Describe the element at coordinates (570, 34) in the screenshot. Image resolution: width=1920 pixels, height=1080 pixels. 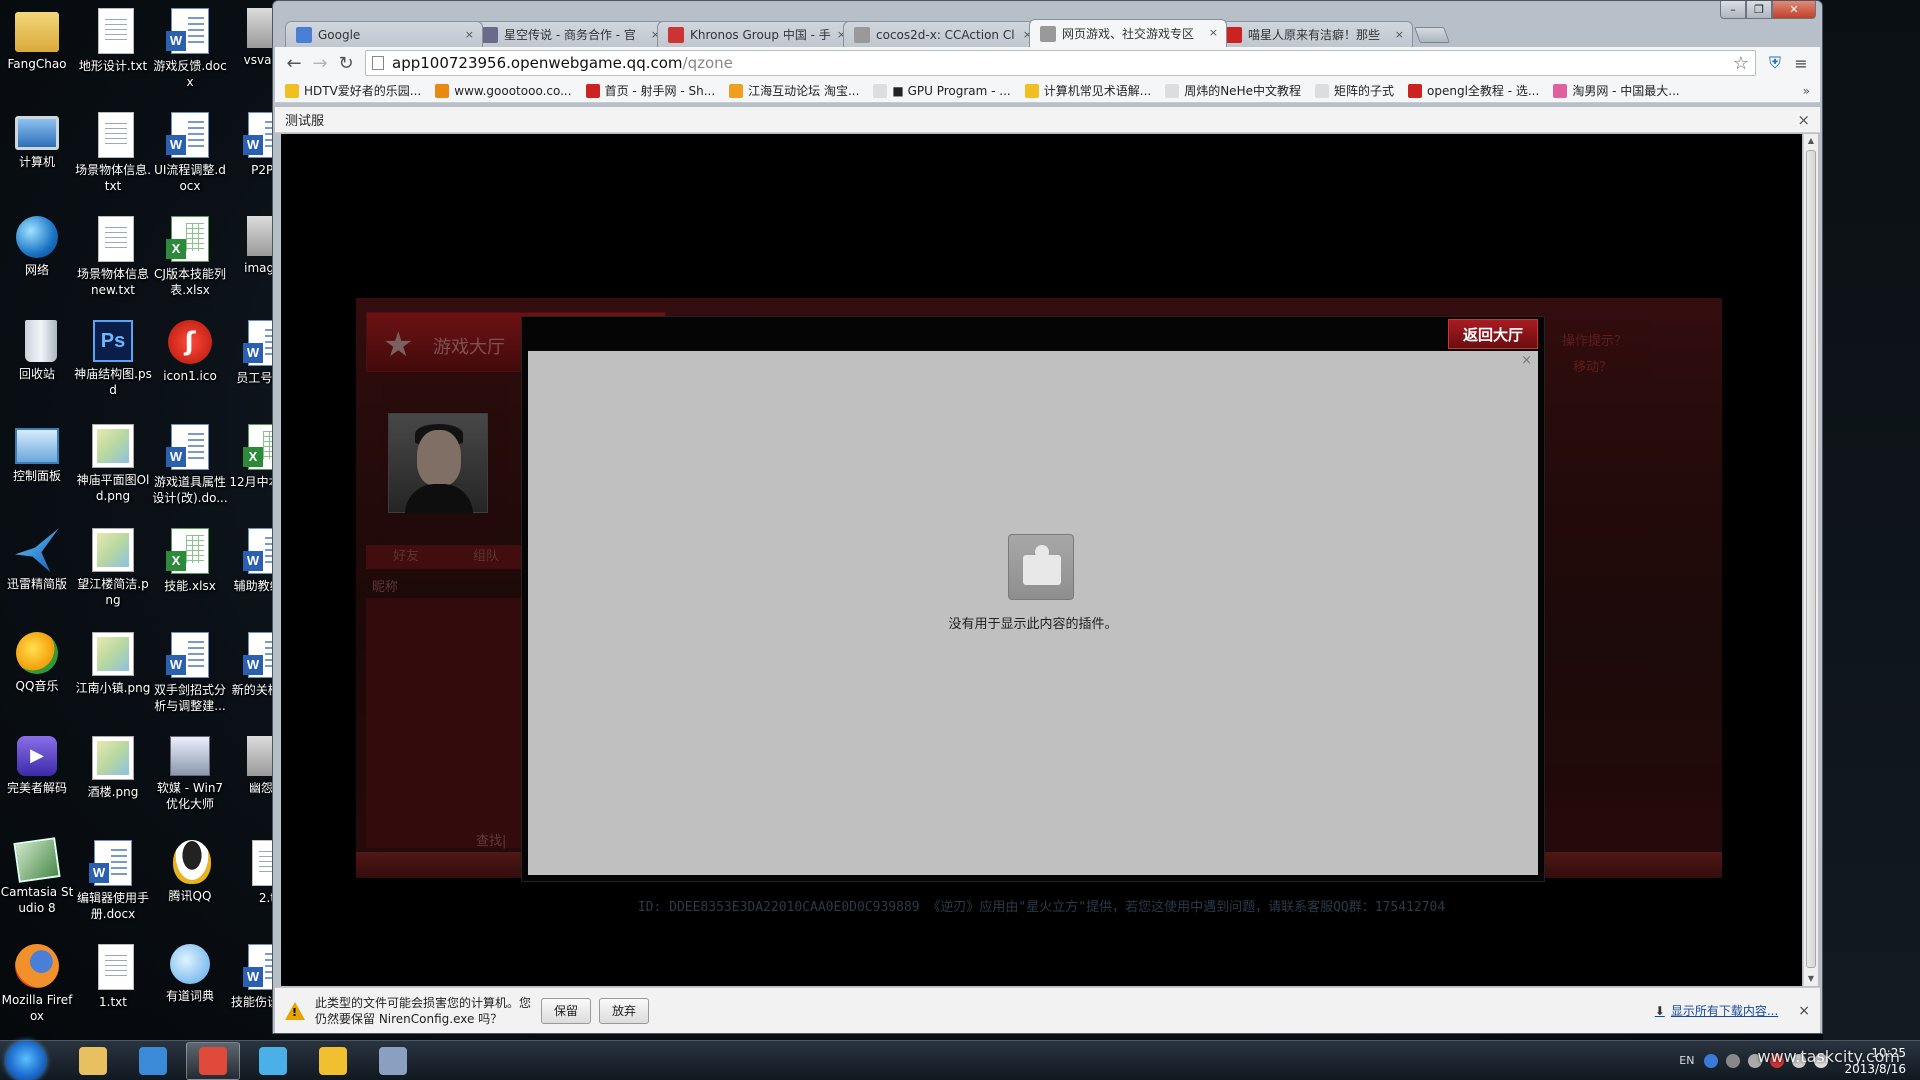
I see `browser-tab: 星空传说 - 商务合作 - 官 ×` at that location.